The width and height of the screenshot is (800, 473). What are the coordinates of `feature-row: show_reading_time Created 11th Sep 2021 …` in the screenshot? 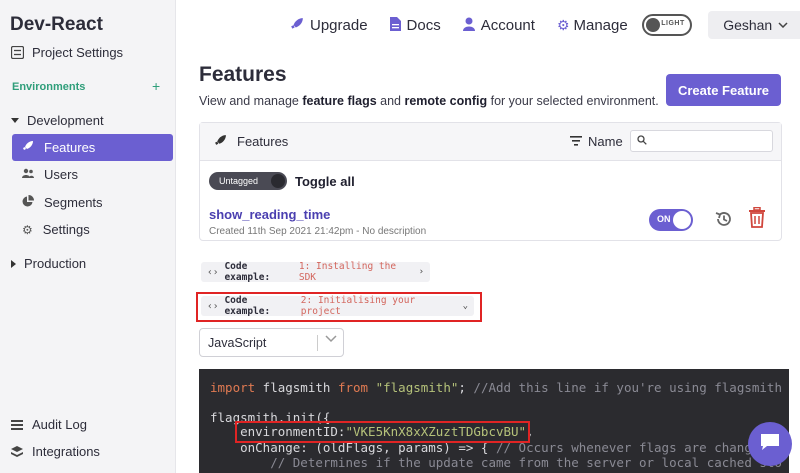 It's located at (317, 222).